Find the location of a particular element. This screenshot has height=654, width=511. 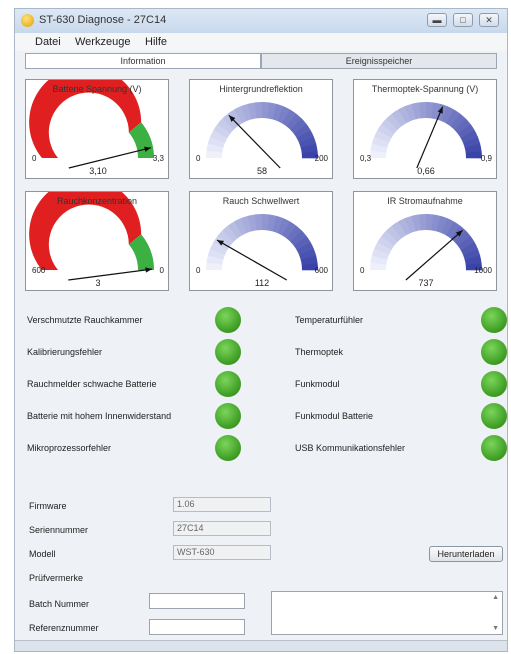

gauge: Batterie Spannung (V) 0 3,3 3,10 is located at coordinates (97, 129).